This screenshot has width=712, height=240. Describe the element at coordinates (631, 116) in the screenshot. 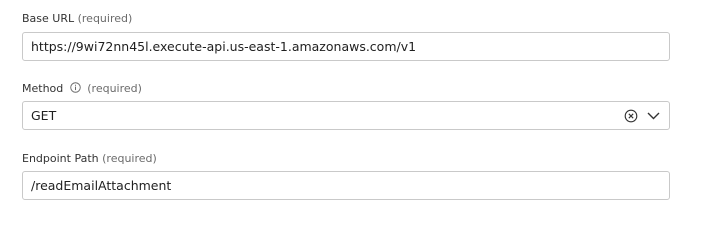

I see `clear-icon` at that location.